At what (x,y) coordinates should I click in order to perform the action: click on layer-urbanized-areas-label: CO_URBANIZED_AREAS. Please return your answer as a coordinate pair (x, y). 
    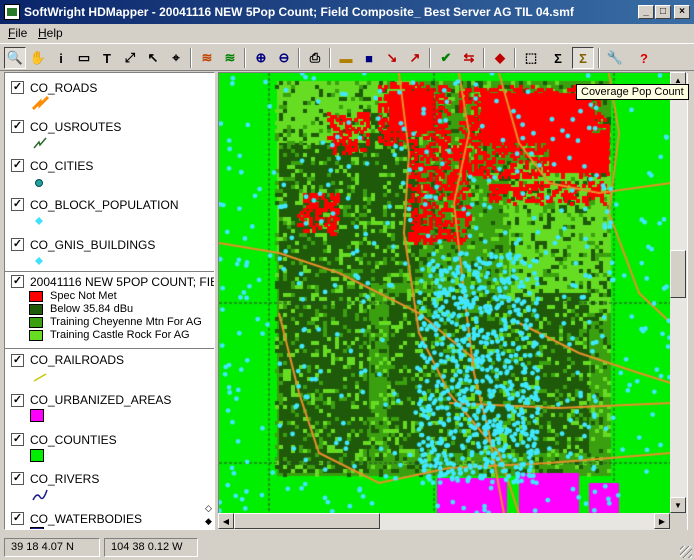
    Looking at the image, I should click on (101, 400).